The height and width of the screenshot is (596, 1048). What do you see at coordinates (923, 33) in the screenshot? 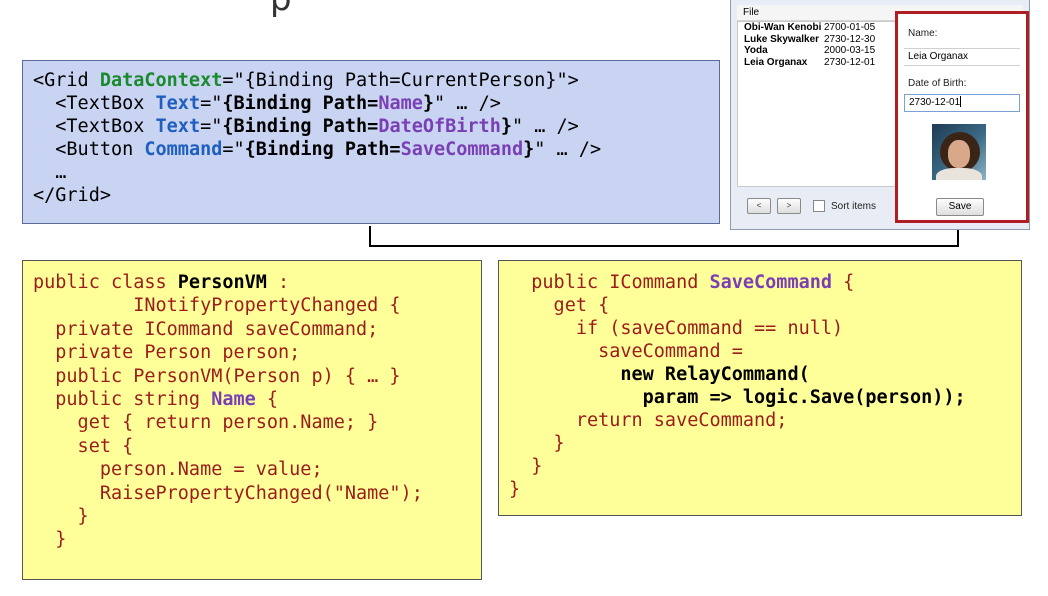
I see `name-label: Name:` at bounding box center [923, 33].